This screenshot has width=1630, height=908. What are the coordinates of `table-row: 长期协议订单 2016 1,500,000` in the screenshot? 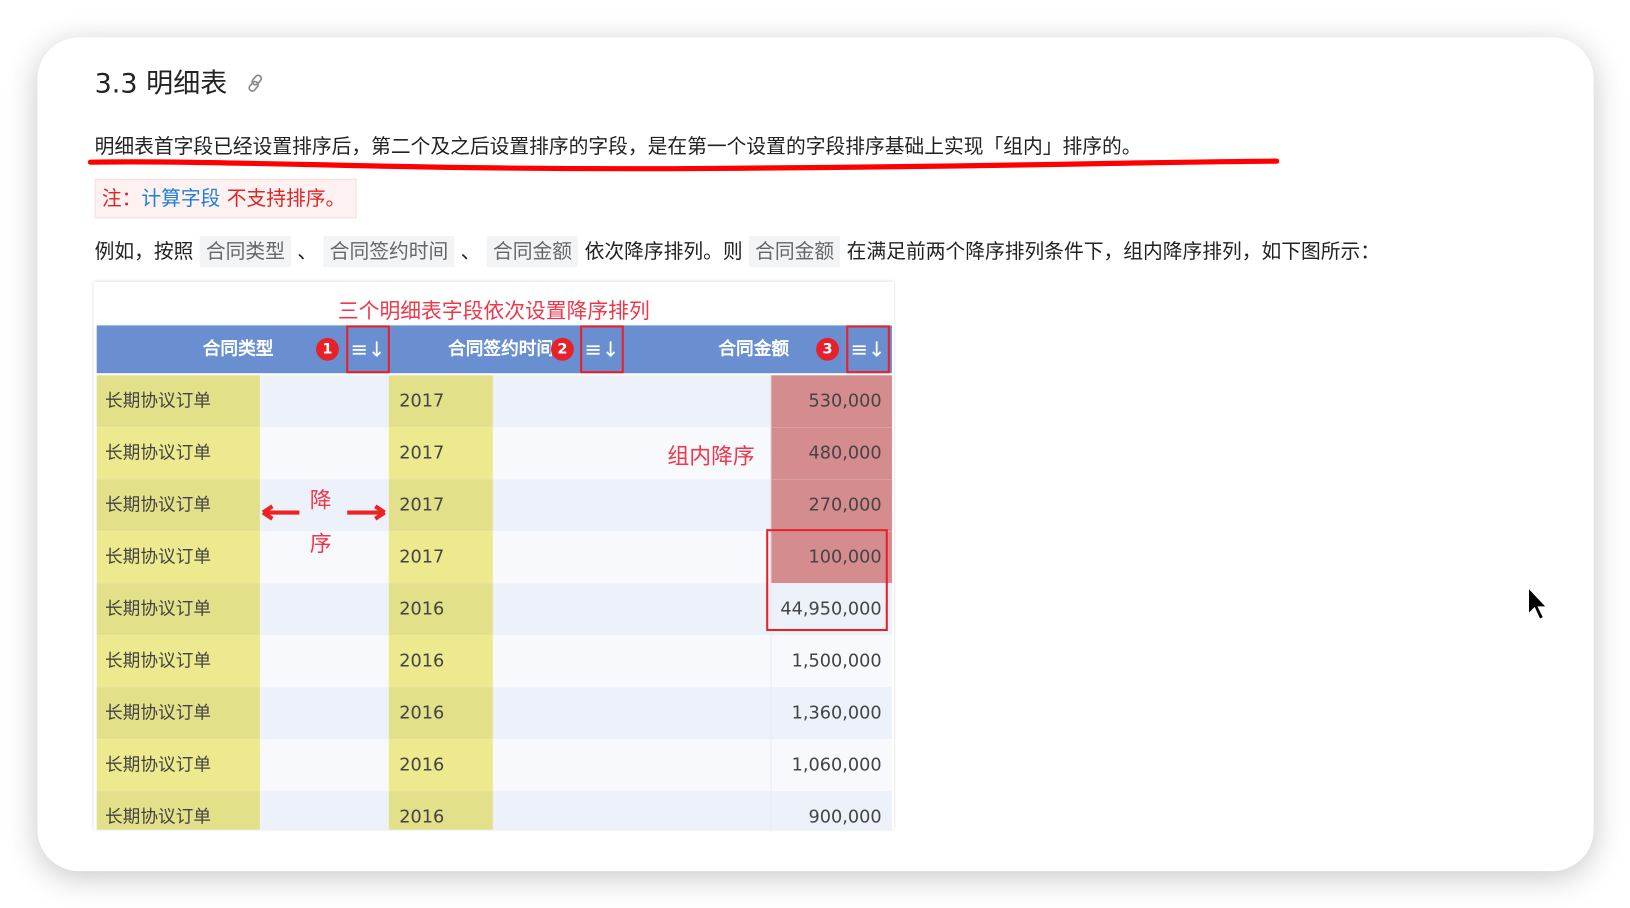 It's located at (494, 661).